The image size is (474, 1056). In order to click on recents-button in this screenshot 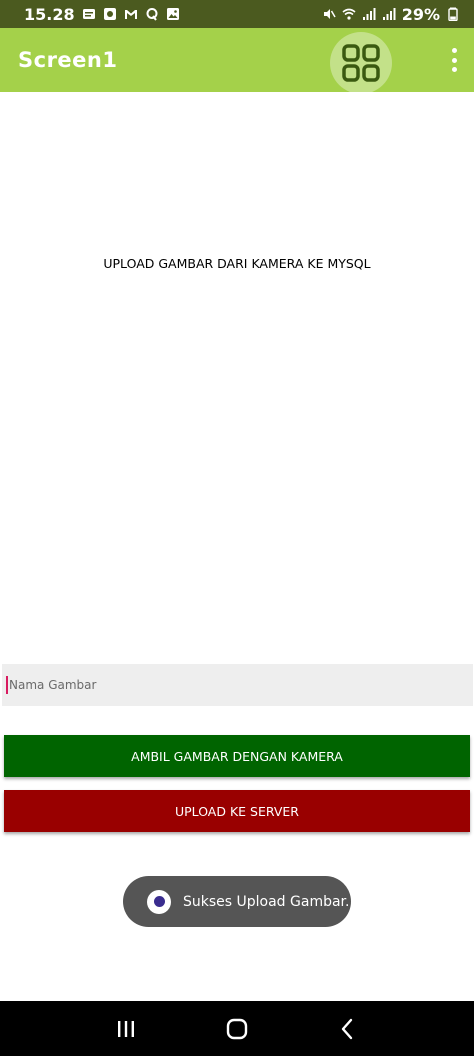, I will do `click(126, 1029)`.